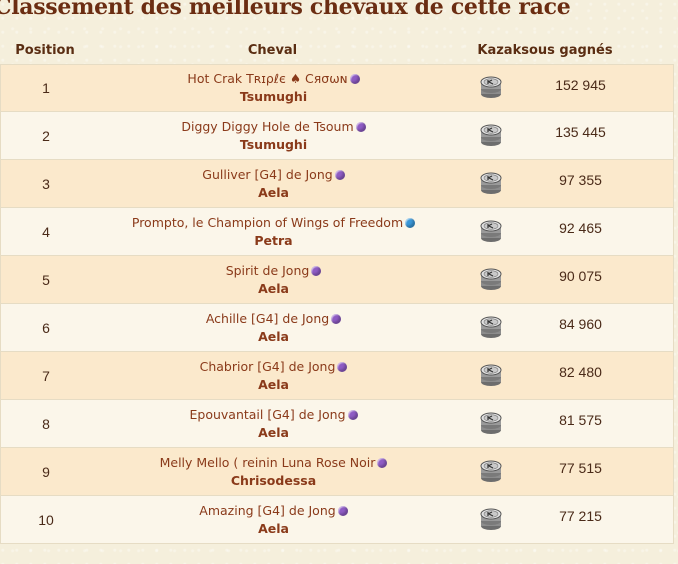 The image size is (678, 564). What do you see at coordinates (545, 50) in the screenshot?
I see `header-kazaksous: Kazaksous gagnés` at bounding box center [545, 50].